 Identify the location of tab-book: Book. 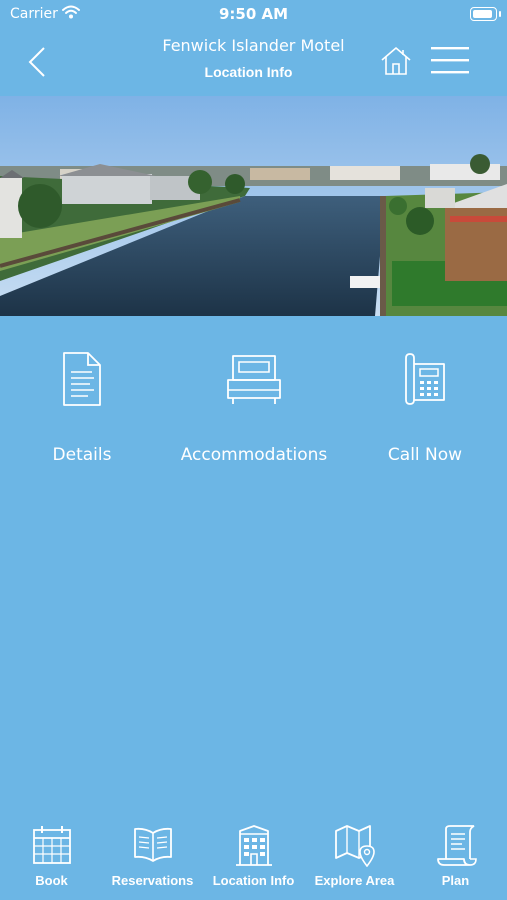
(51, 857).